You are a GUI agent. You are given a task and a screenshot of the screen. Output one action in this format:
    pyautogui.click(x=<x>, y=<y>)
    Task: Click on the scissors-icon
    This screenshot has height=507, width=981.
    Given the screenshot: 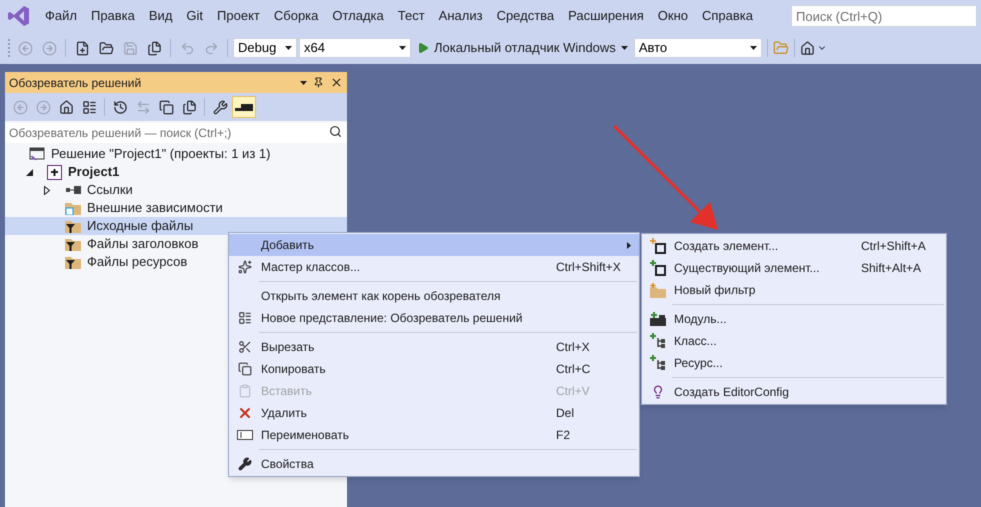 What is the action you would take?
    pyautogui.click(x=245, y=347)
    